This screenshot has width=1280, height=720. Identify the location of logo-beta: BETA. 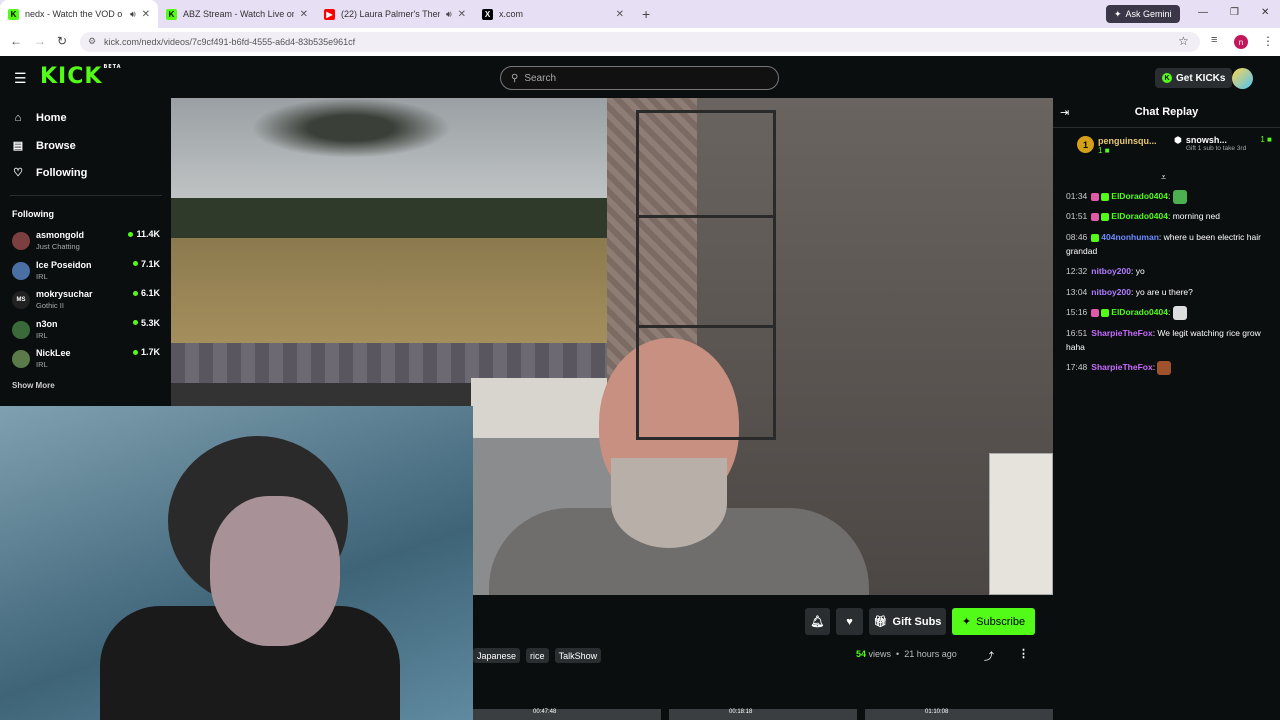
(112, 67).